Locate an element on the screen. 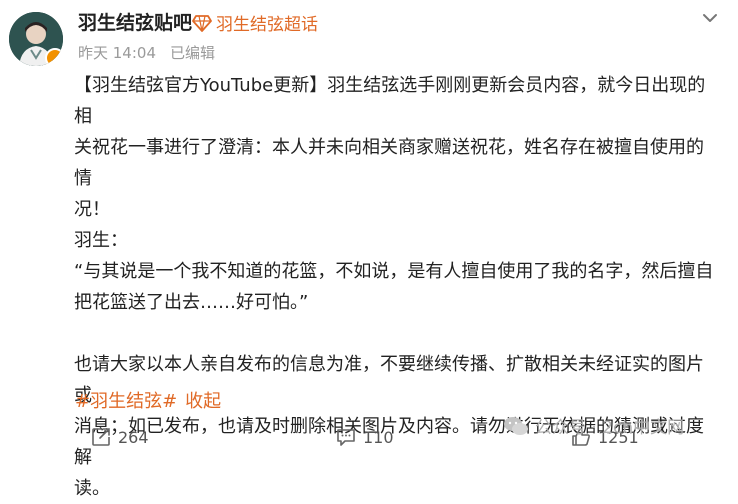 Image resolution: width=738 pixels, height=504 pixels. post-line: 【羽生结弦官方YouTube更新】羽生结弦选手刚刚更新会员内容，就今日出现的相 is located at coordinates (390, 101).